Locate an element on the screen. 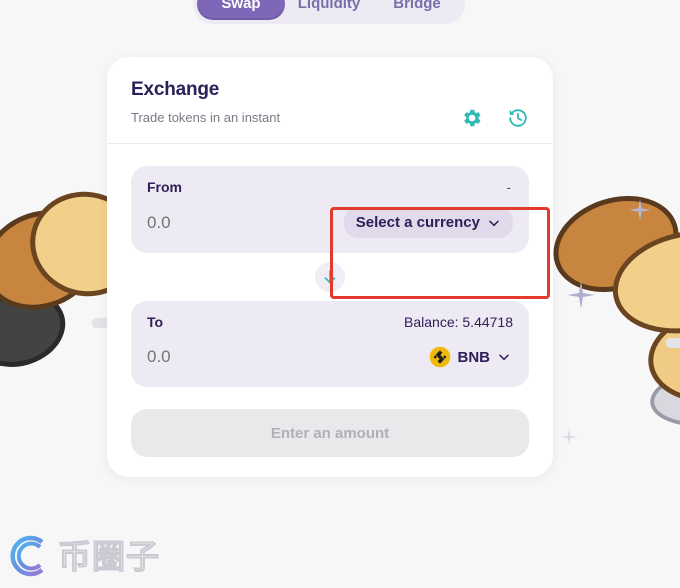  deco-pancake-tan-right-upper is located at coordinates (641, 282).